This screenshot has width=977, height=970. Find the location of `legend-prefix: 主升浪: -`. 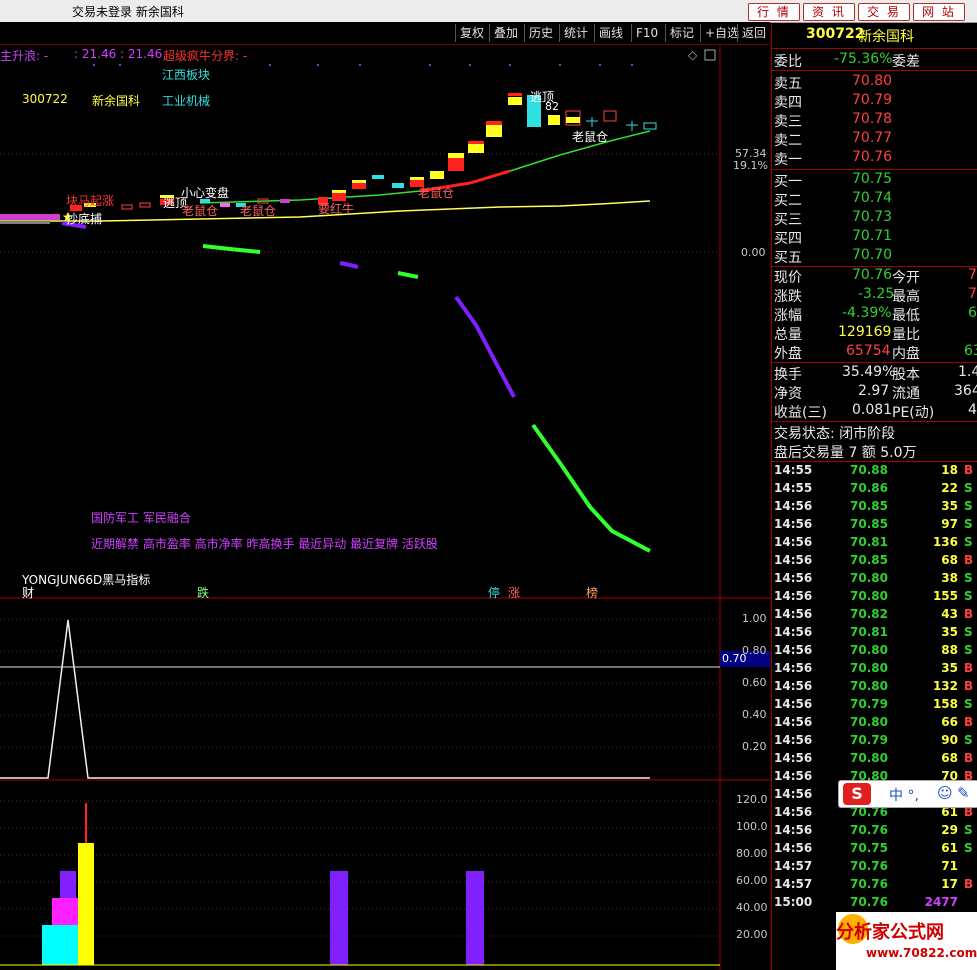

legend-prefix: 主升浪: - is located at coordinates (24, 56).